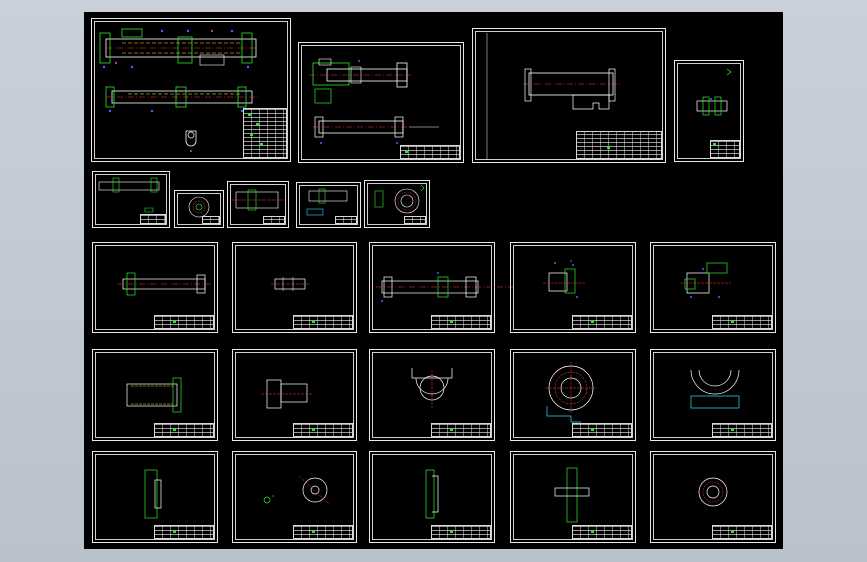 The height and width of the screenshot is (562, 867). I want to click on sheet-main-assembly, so click(191, 90).